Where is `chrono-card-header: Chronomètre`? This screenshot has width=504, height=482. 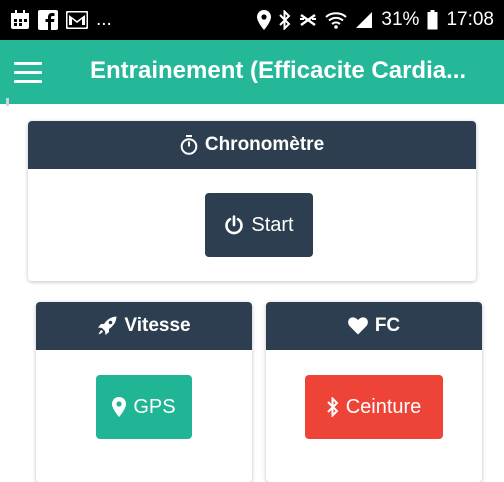
chrono-card-header: Chronomètre is located at coordinates (252, 145).